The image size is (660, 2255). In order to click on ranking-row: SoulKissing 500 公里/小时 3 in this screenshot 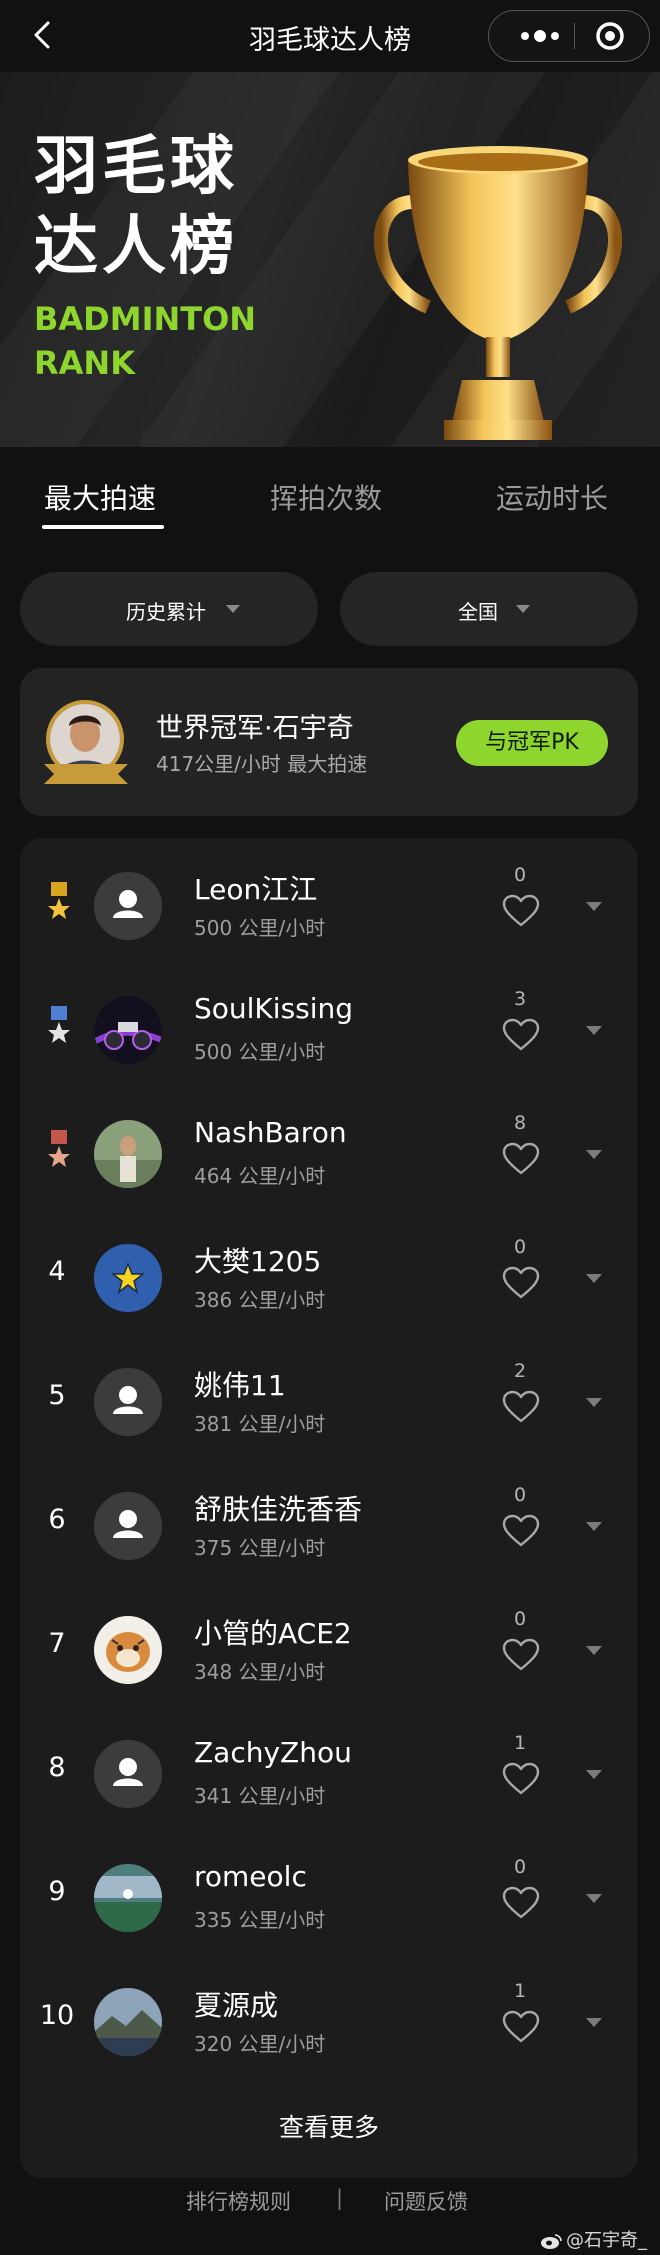, I will do `click(329, 1030)`.